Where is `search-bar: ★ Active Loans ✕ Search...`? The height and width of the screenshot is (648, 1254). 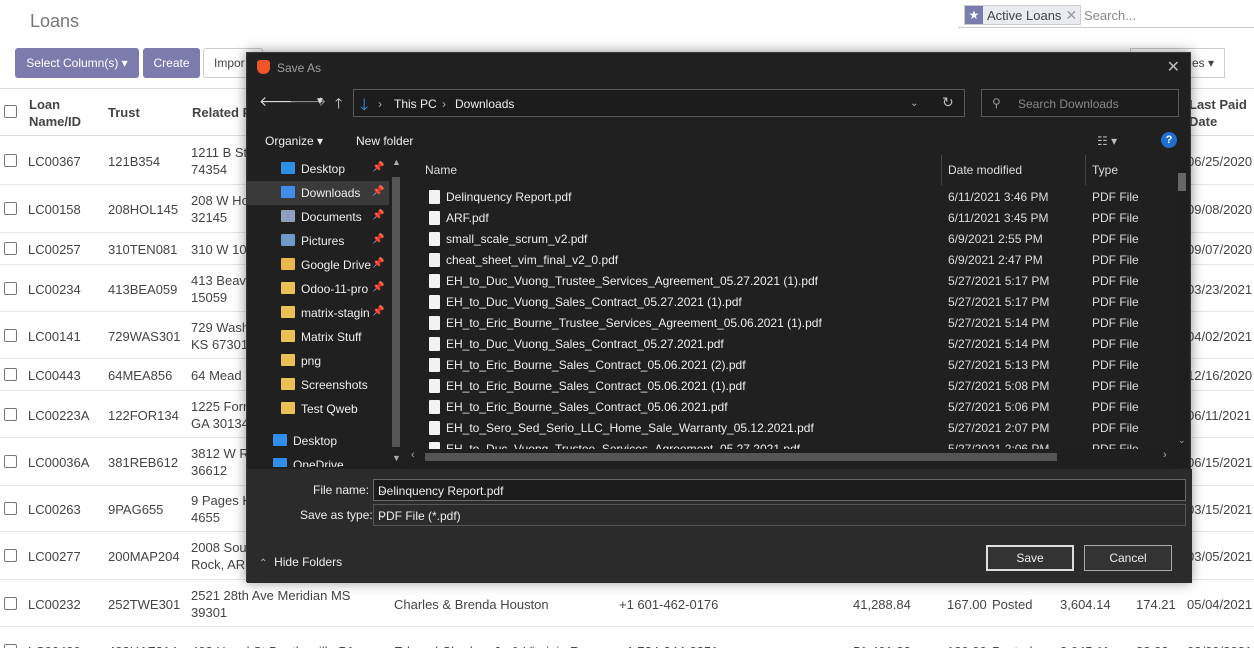 search-bar: ★ Active Loans ✕ Search... is located at coordinates (1106, 15).